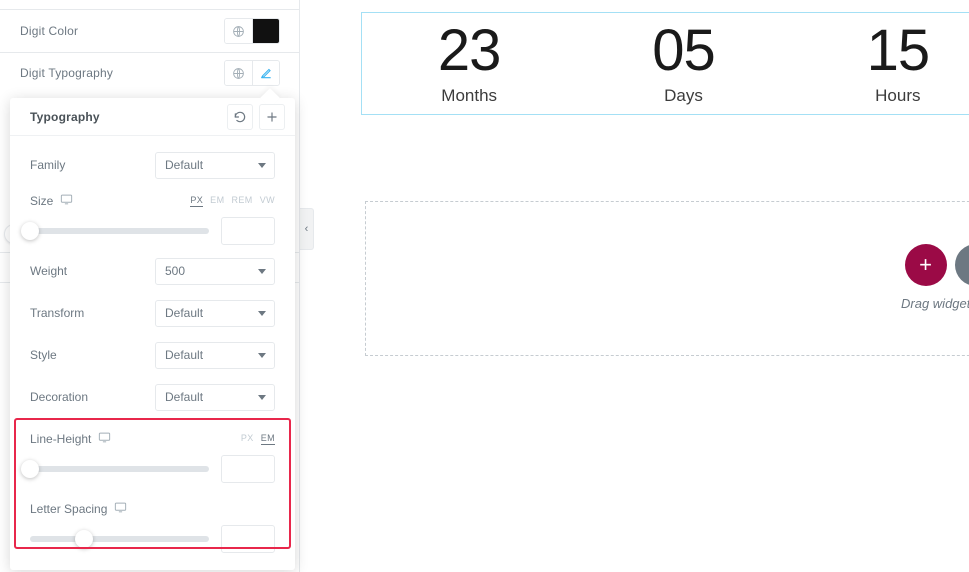 Image resolution: width=969 pixels, height=572 pixels. What do you see at coordinates (248, 539) in the screenshot?
I see `letter-spacing-input` at bounding box center [248, 539].